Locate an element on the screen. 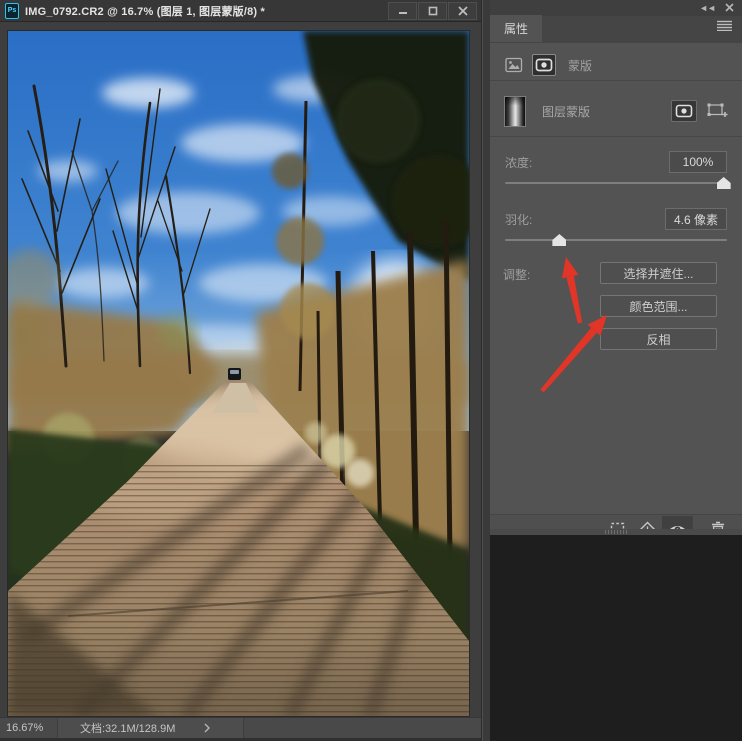 The width and height of the screenshot is (742, 741). adjust-label: 调整: is located at coordinates (517, 275).